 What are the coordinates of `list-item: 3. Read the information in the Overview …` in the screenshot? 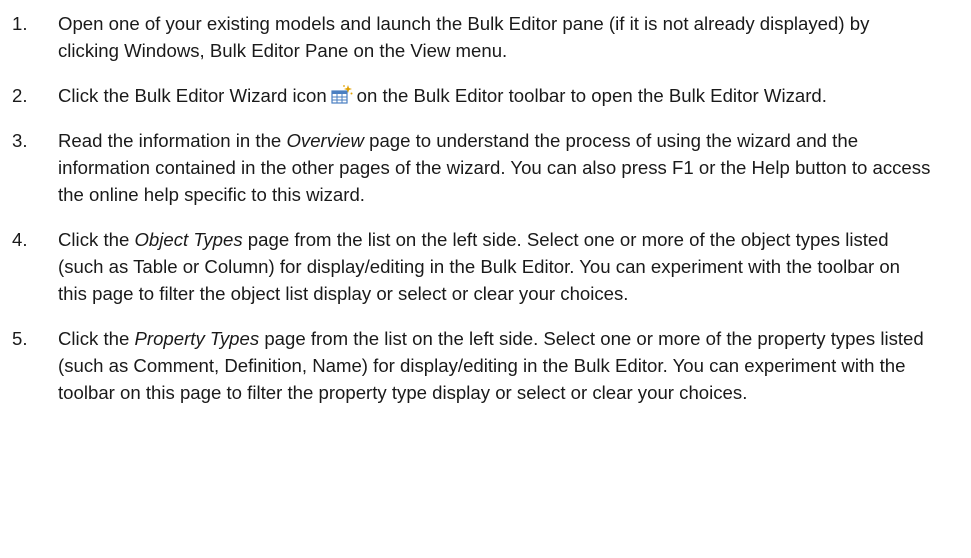 It's located at (469, 167).